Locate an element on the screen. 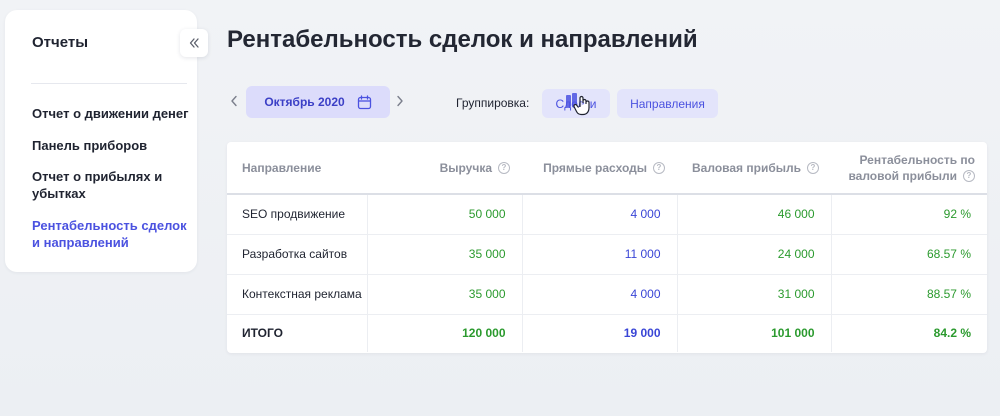 This screenshot has height=416, width=1000. cell-gross-margin: 68.57 % is located at coordinates (908, 254).